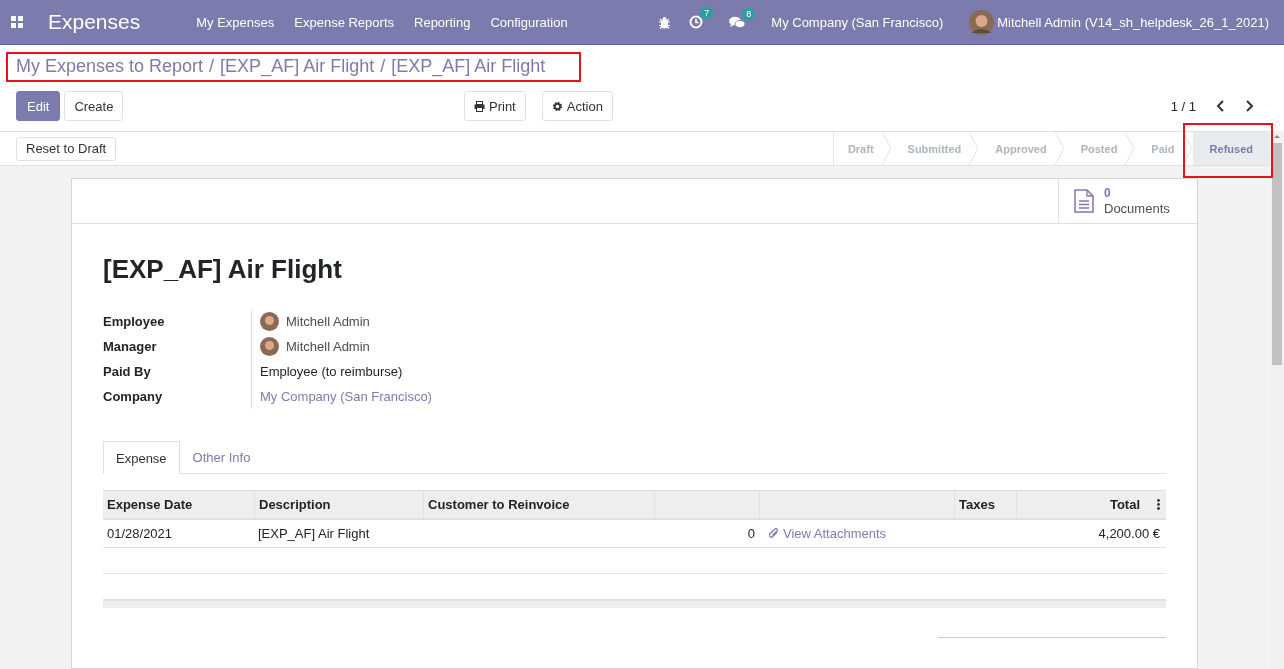 This screenshot has height=669, width=1284. Describe the element at coordinates (577, 106) in the screenshot. I see `action-button: Action` at that location.